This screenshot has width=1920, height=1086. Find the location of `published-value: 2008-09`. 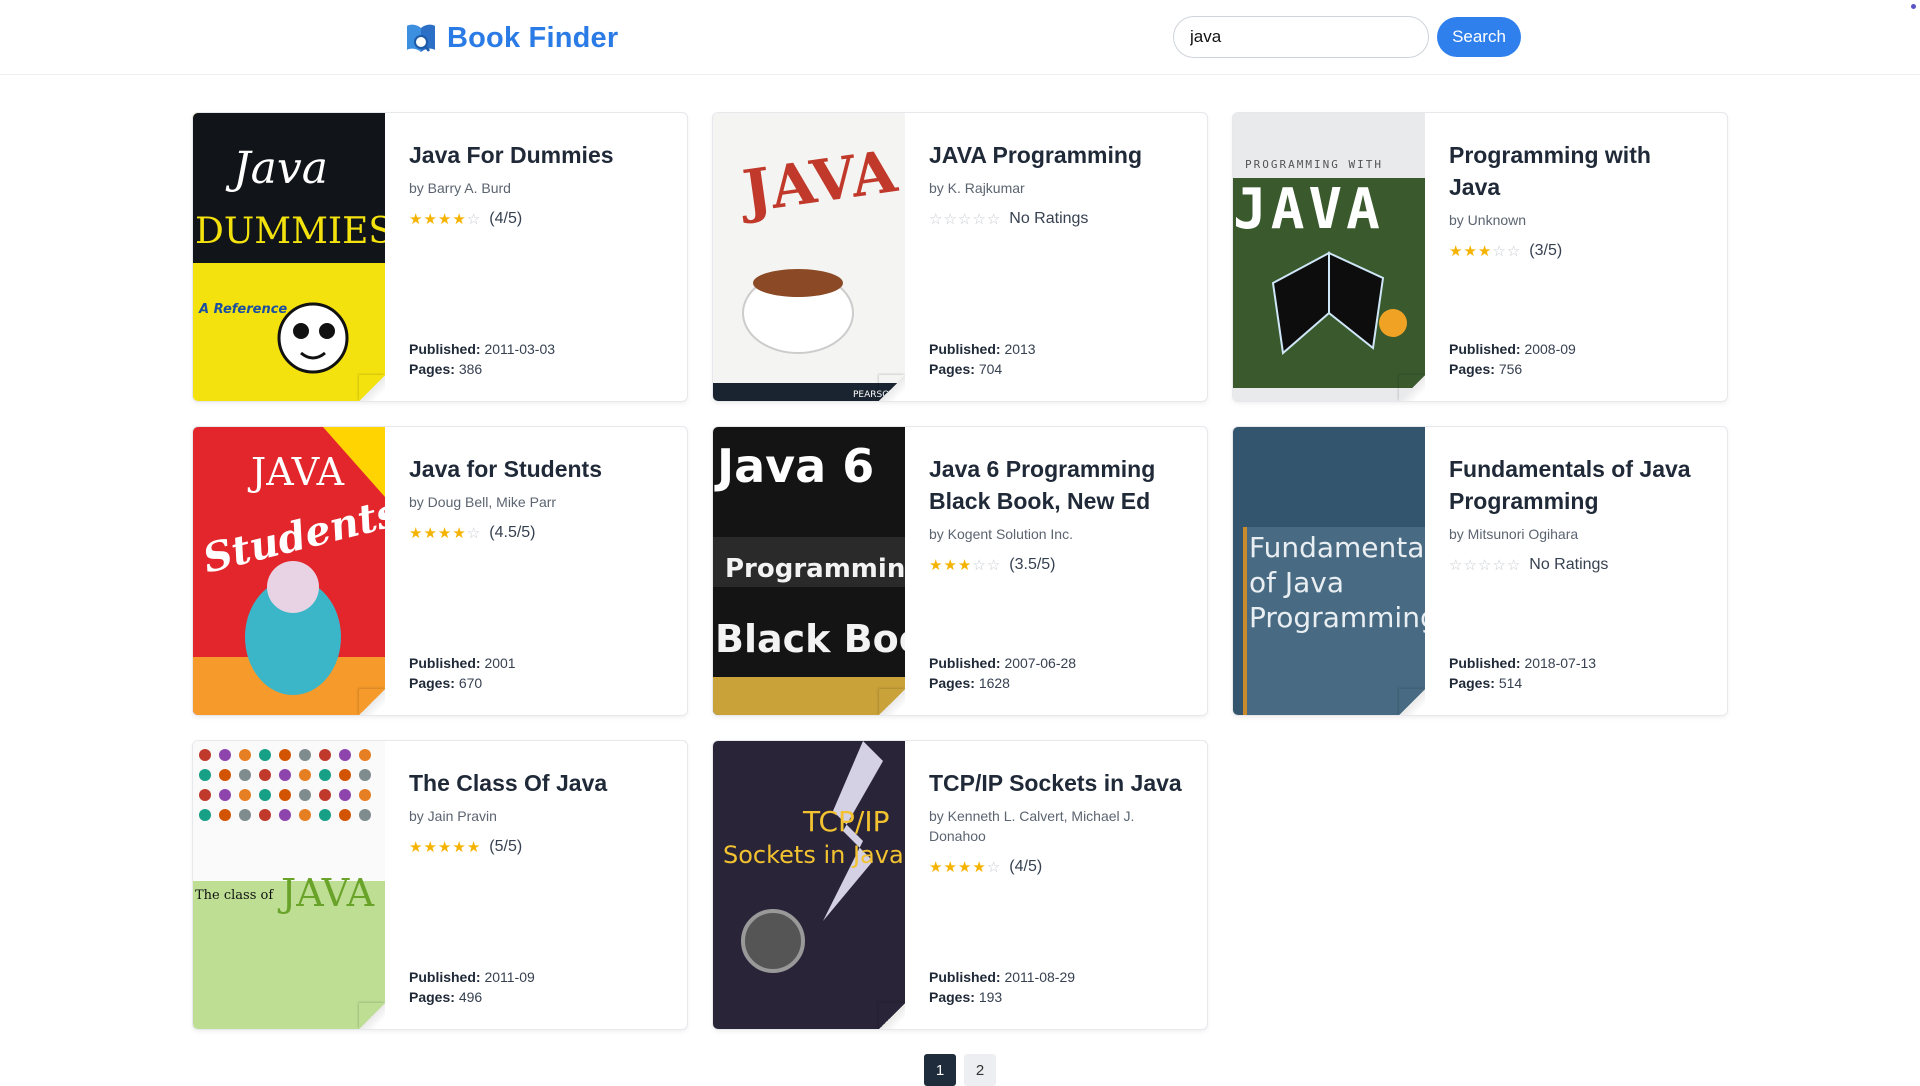

published-value: 2008-09 is located at coordinates (1550, 349).